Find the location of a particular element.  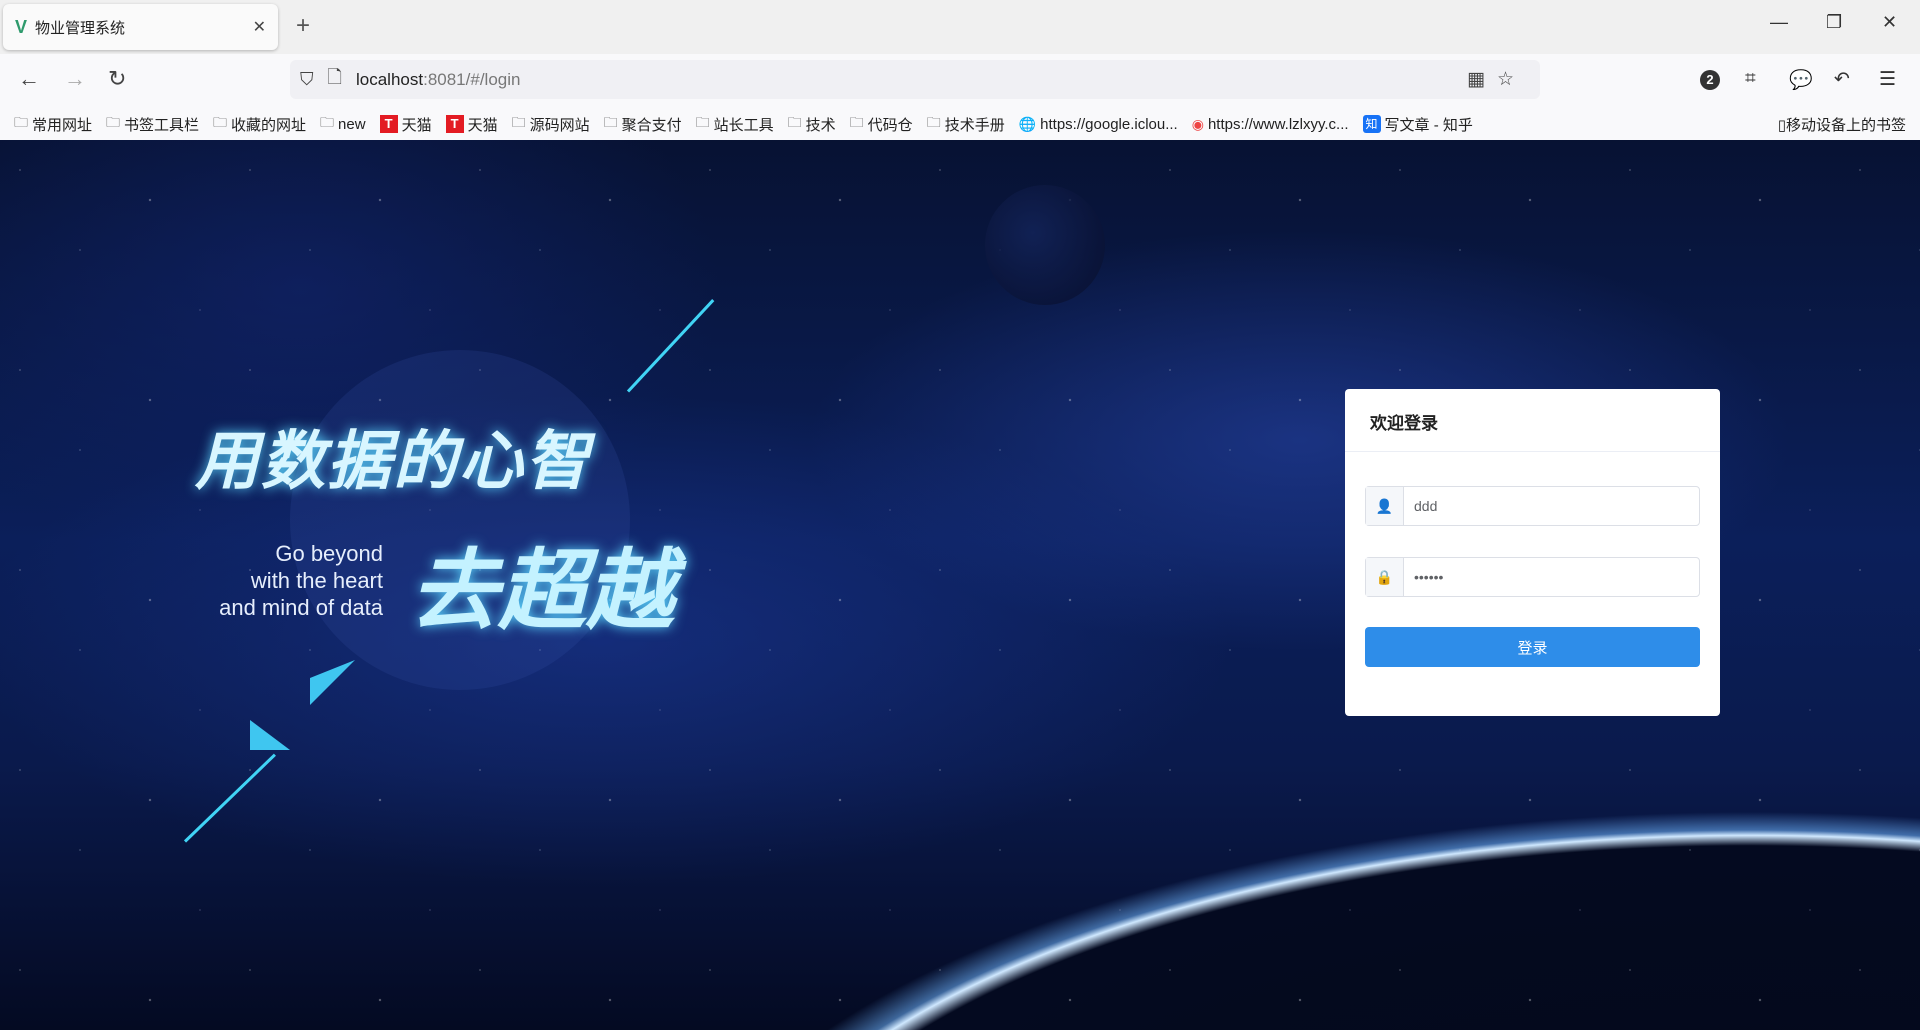

zhihu-icon: 知 is located at coordinates (1371, 124).